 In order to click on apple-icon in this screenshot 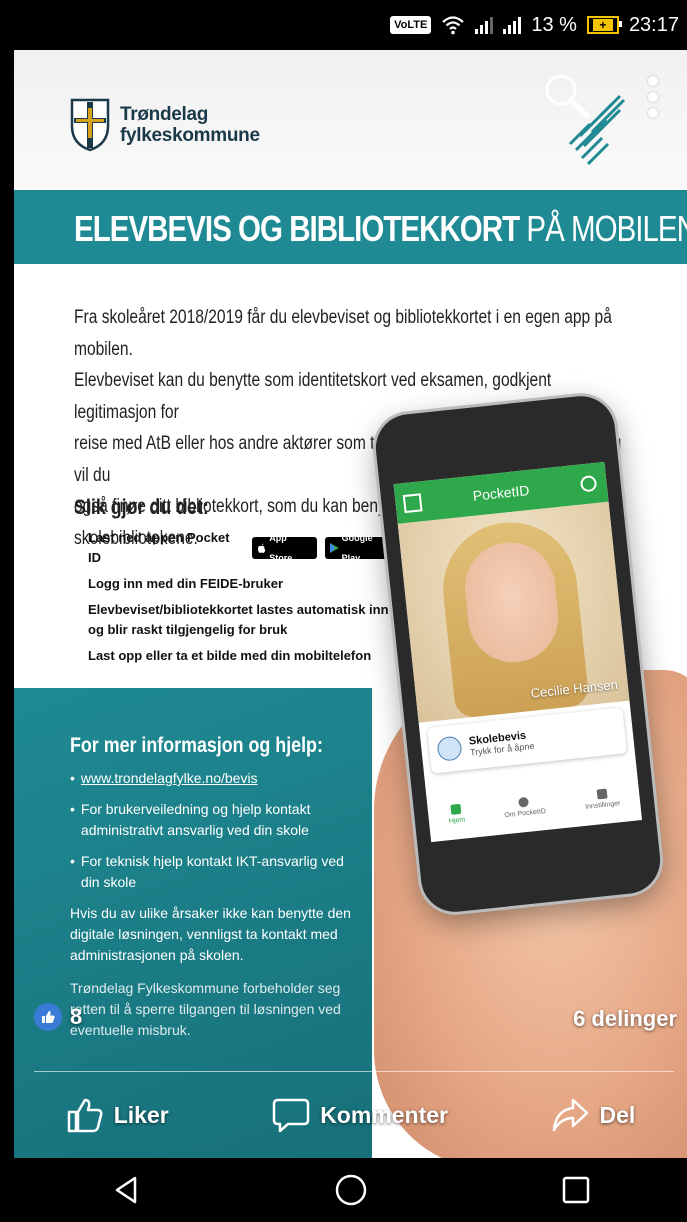, I will do `click(262, 547)`.